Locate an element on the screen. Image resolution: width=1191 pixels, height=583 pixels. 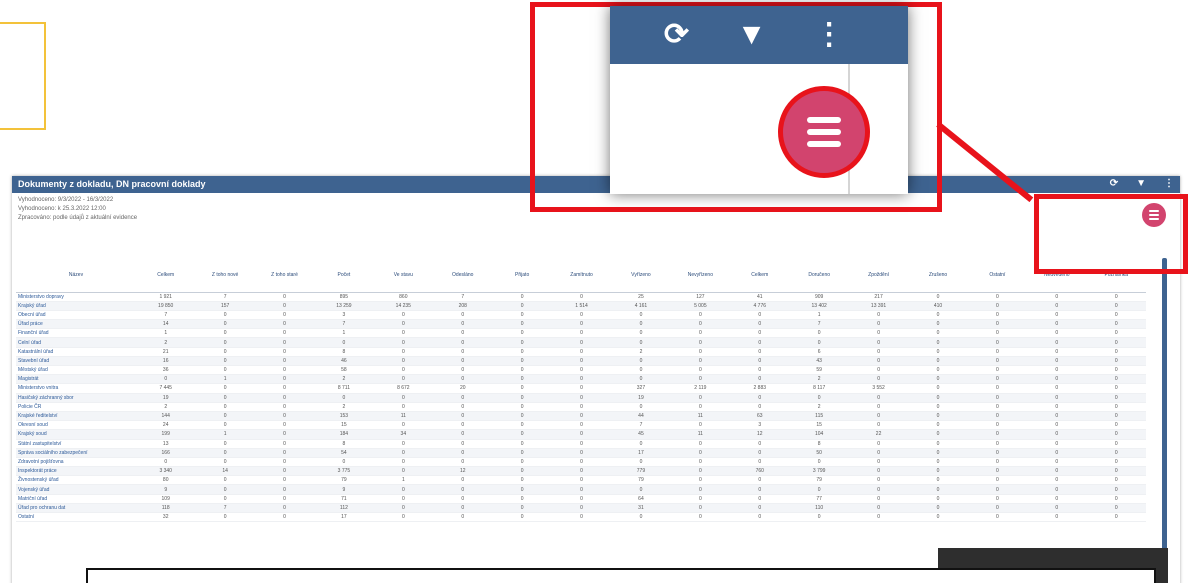
row-name-link: Celní úřad is located at coordinates (76, 342).